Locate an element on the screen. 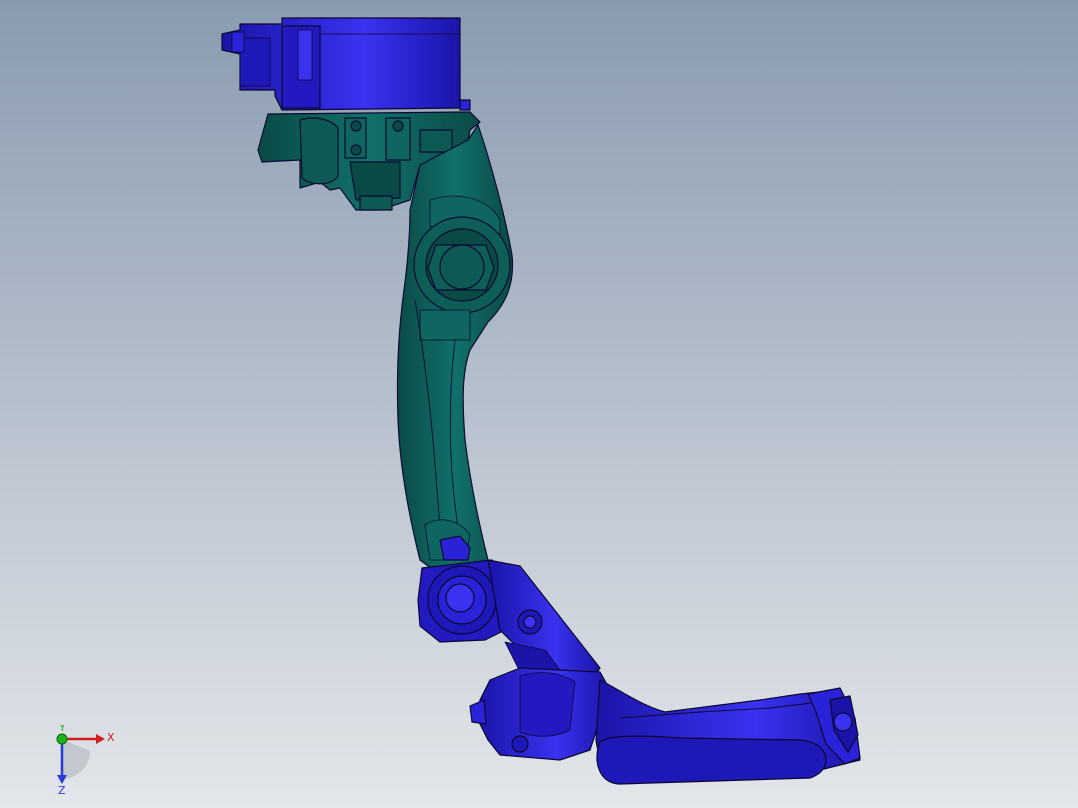 The image size is (1078, 808). triad-plane is located at coordinates (76, 759).